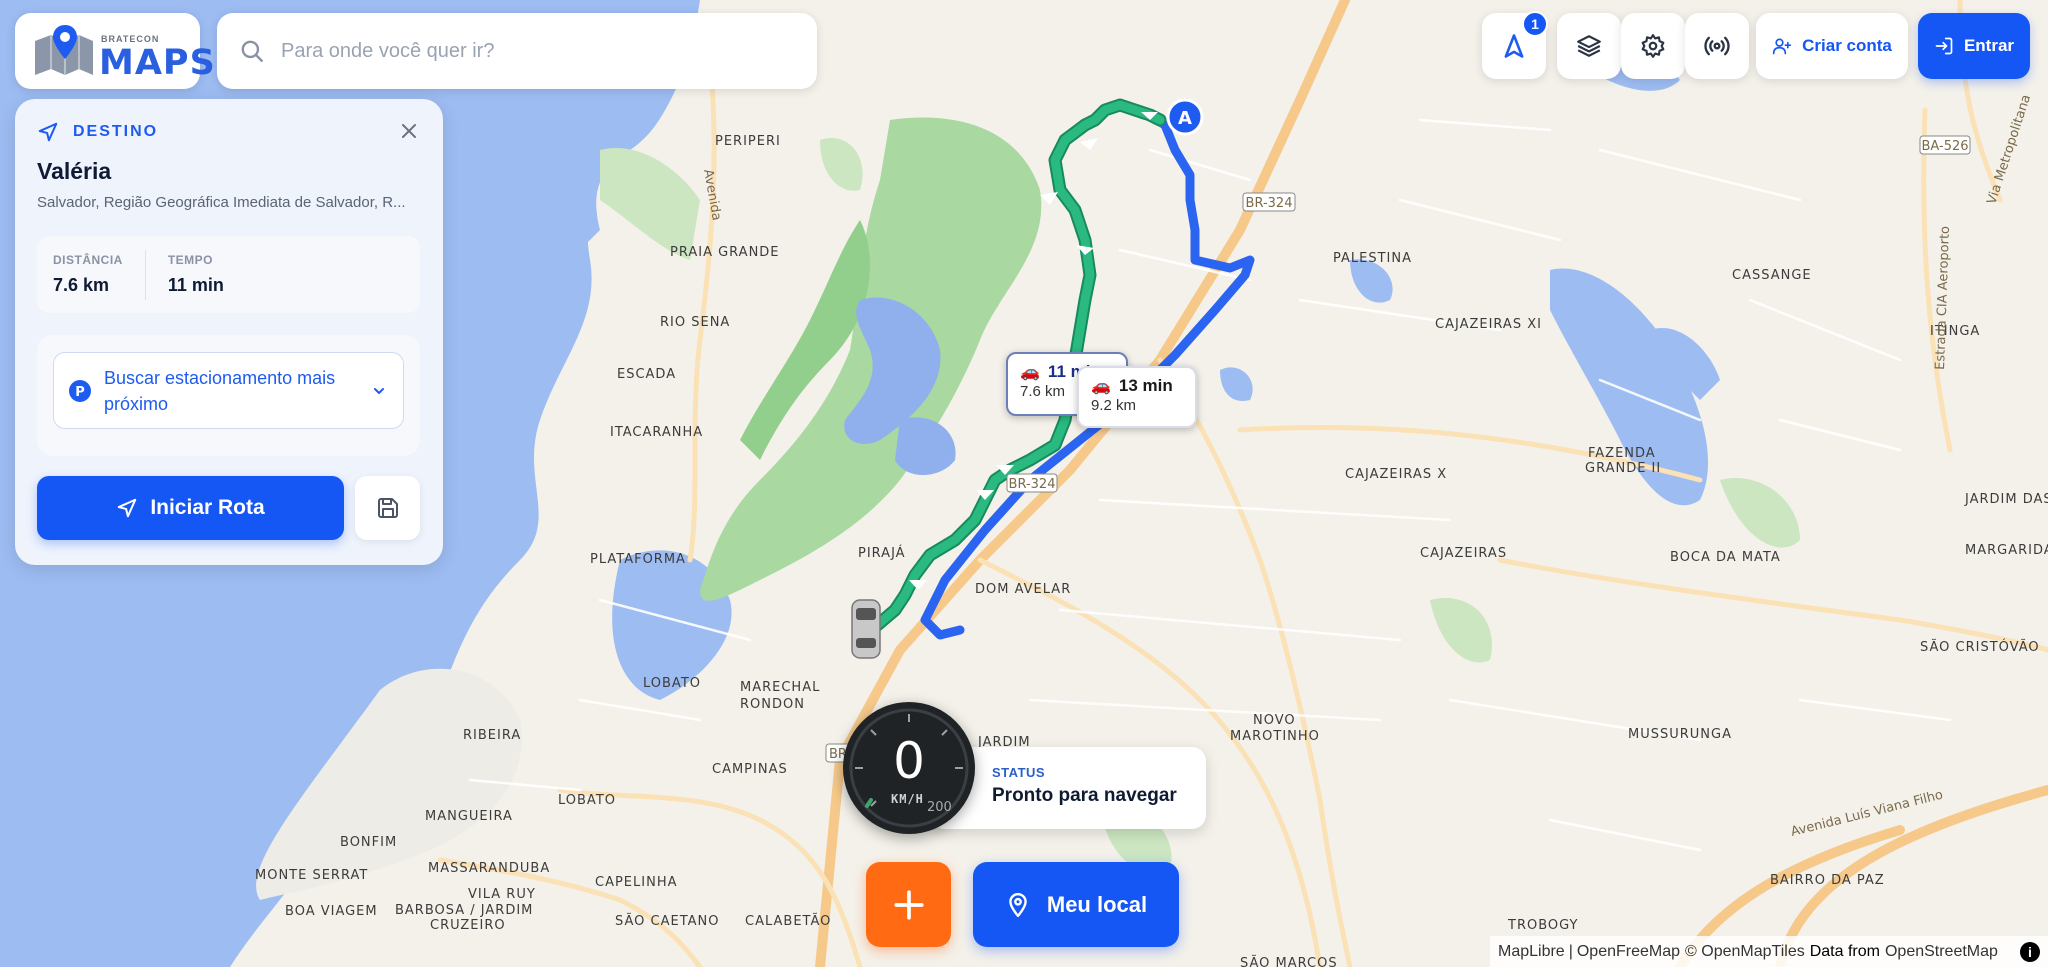 This screenshot has height=967, width=2048. I want to click on svg-text: A, so click(1185, 118).